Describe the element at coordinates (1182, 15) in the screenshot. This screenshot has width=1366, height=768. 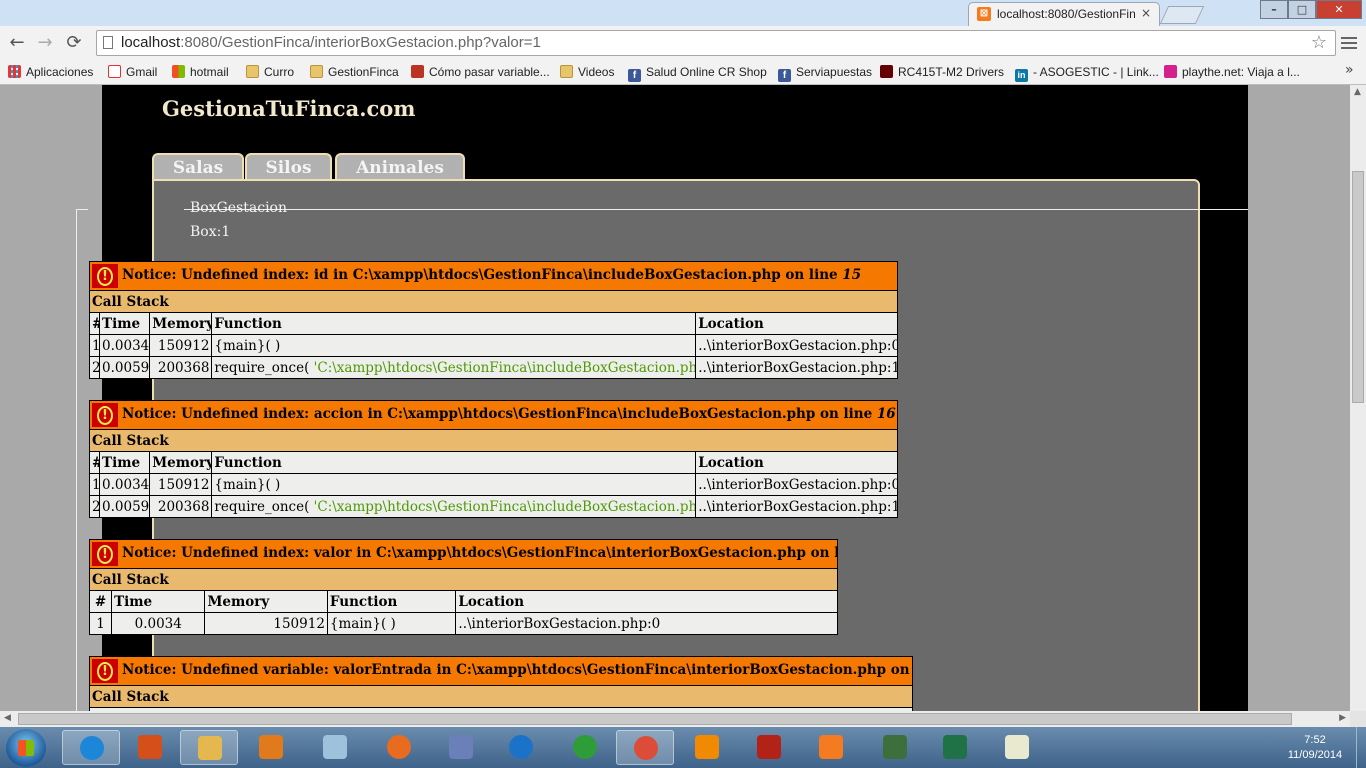
I see `new-tab-button` at that location.